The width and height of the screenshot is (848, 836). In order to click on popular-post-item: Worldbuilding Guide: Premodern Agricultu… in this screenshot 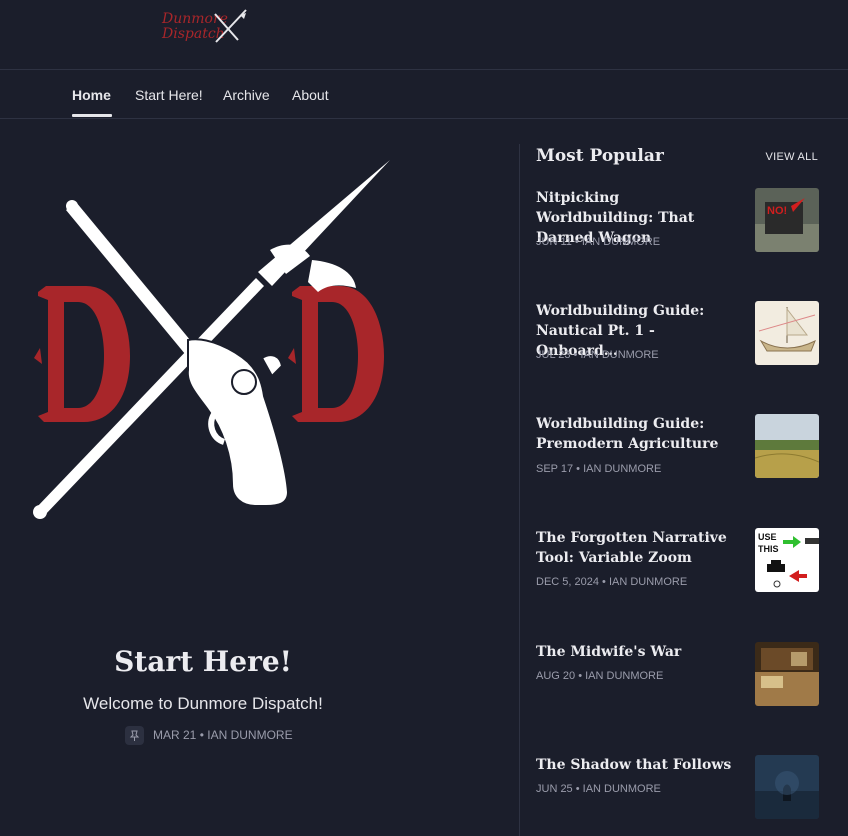, I will do `click(678, 446)`.